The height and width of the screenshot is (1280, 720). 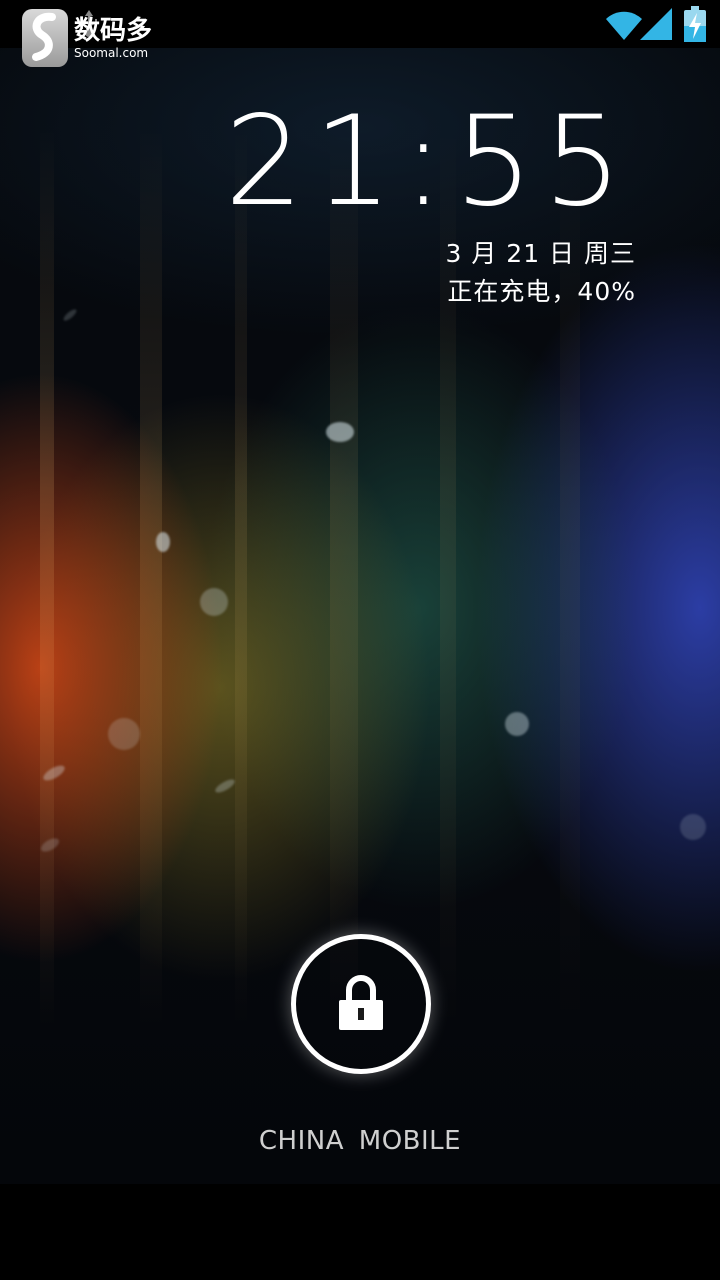 I want to click on watermark-logo-icon, so click(x=44, y=36).